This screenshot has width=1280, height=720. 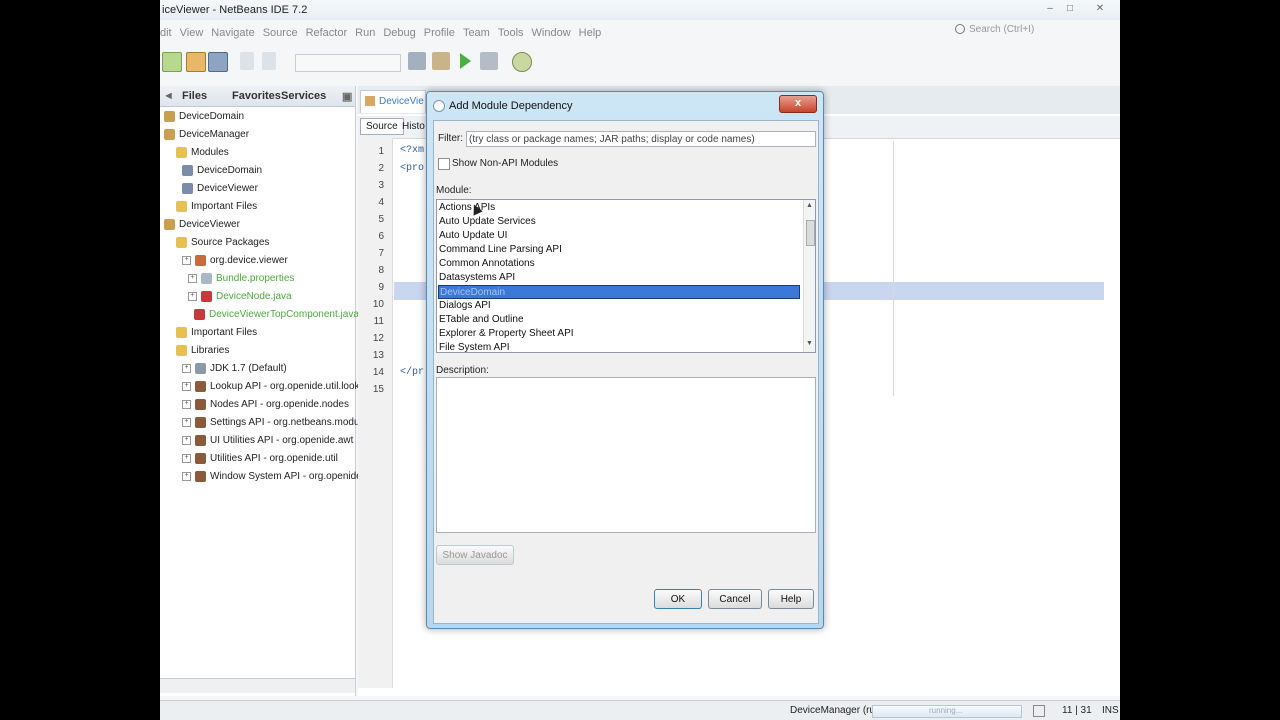 What do you see at coordinates (241, 279) in the screenshot?
I see `tree-node: + Bundle.properties` at bounding box center [241, 279].